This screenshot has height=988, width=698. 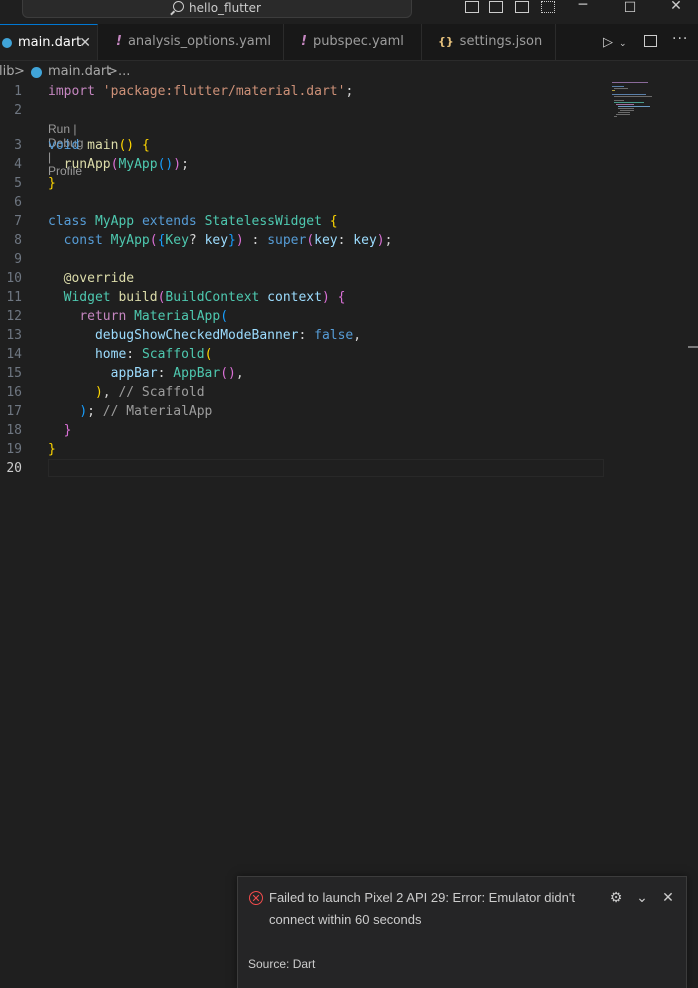 I want to click on breadcrumb-file: main.dart, so click(x=79, y=72).